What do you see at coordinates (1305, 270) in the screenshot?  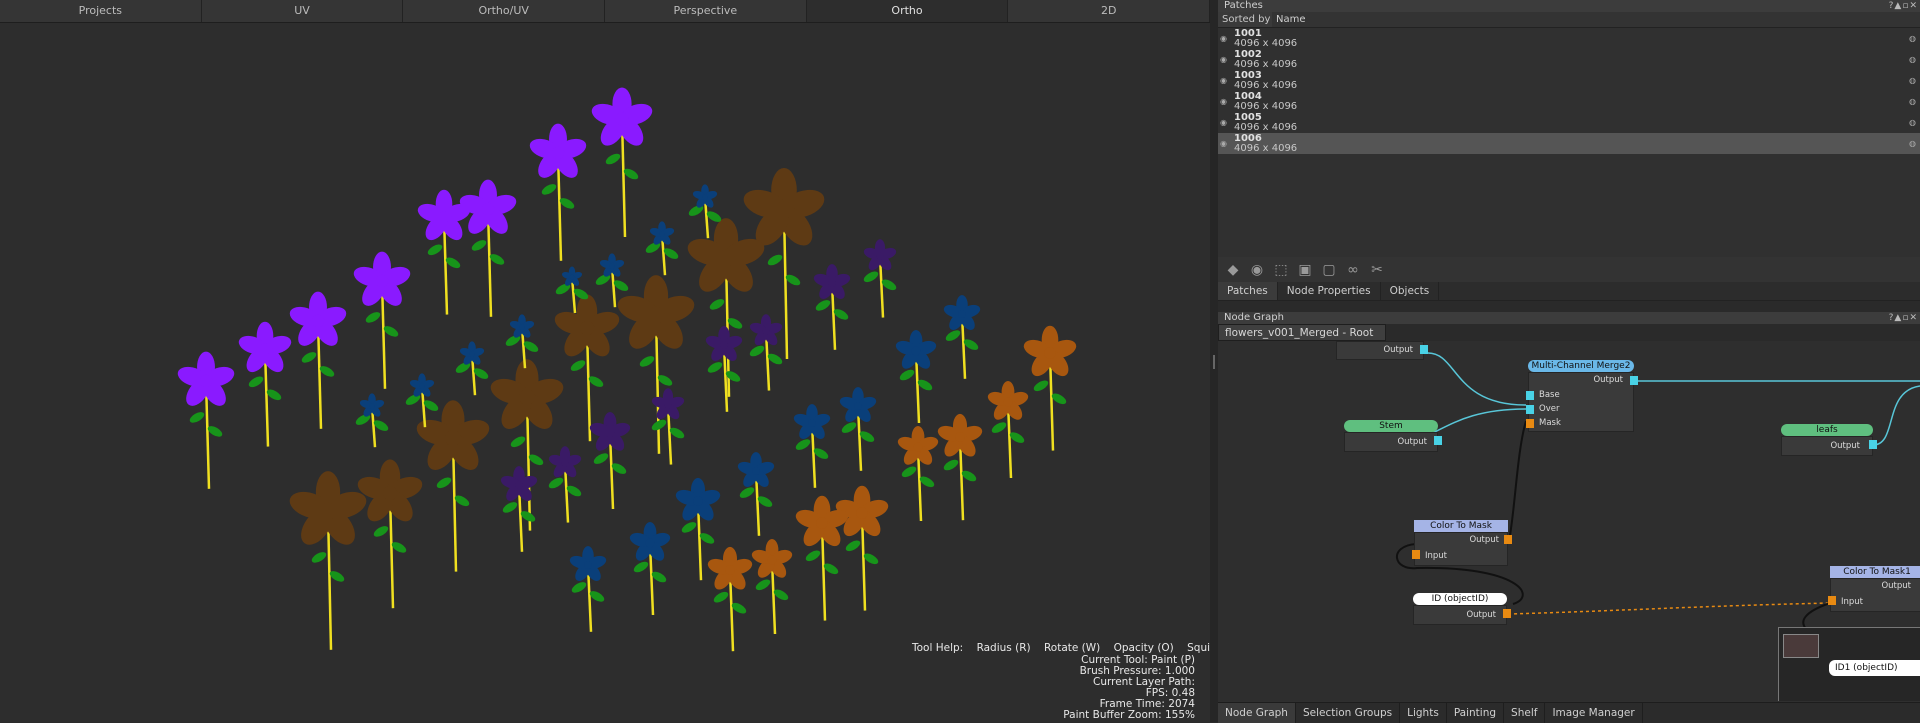 I see `lock-icon: ▣` at bounding box center [1305, 270].